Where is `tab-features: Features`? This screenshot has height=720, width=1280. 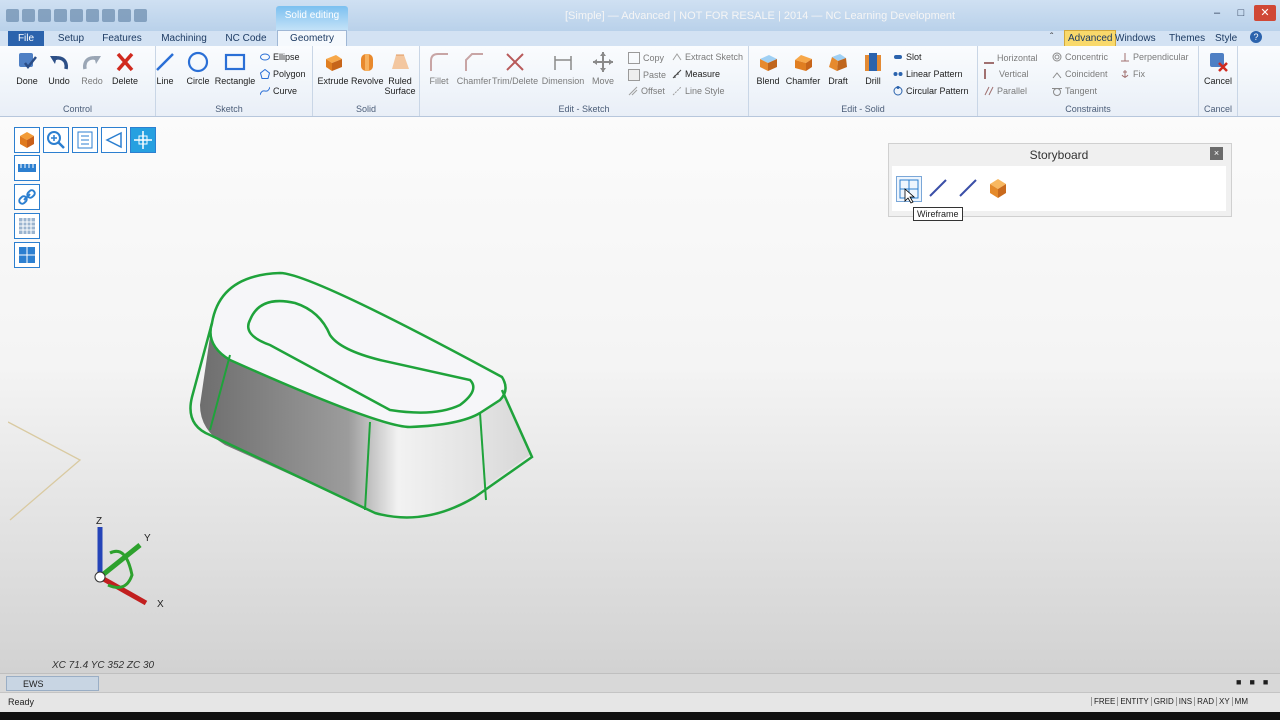 tab-features: Features is located at coordinates (122, 38).